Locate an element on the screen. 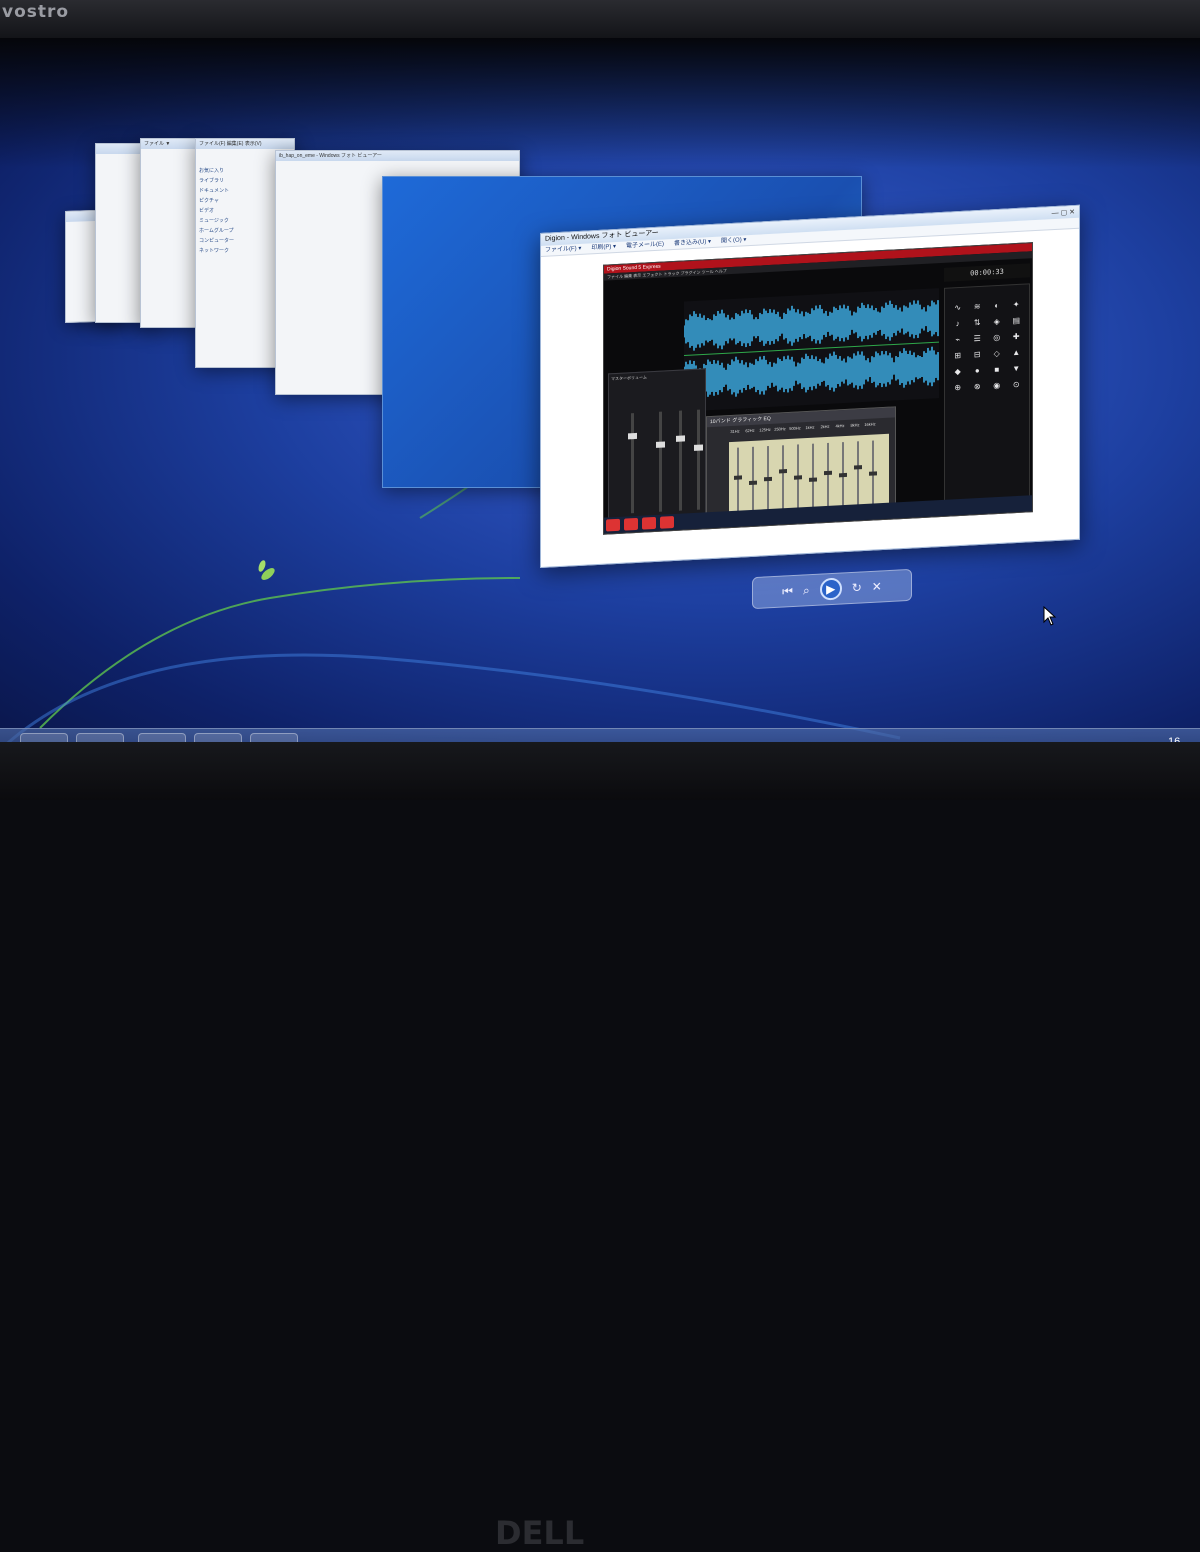 The image size is (1200, 1552). nav-item: ライブラリ is located at coordinates (231, 180).